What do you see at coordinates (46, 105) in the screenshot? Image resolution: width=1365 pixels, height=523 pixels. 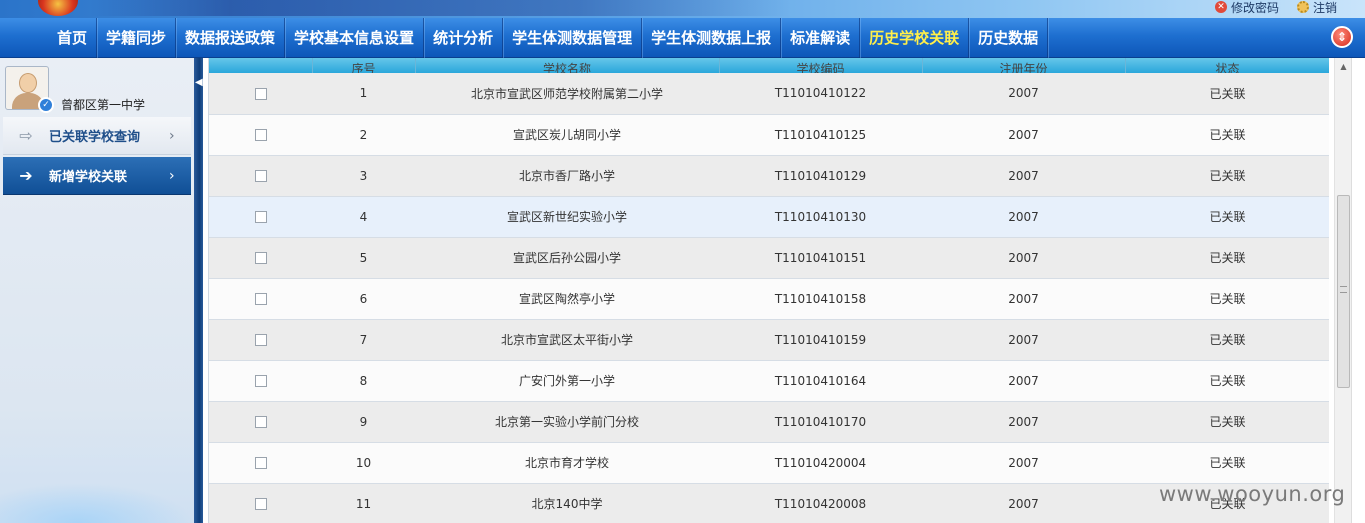 I see `check-icon: ✓` at bounding box center [46, 105].